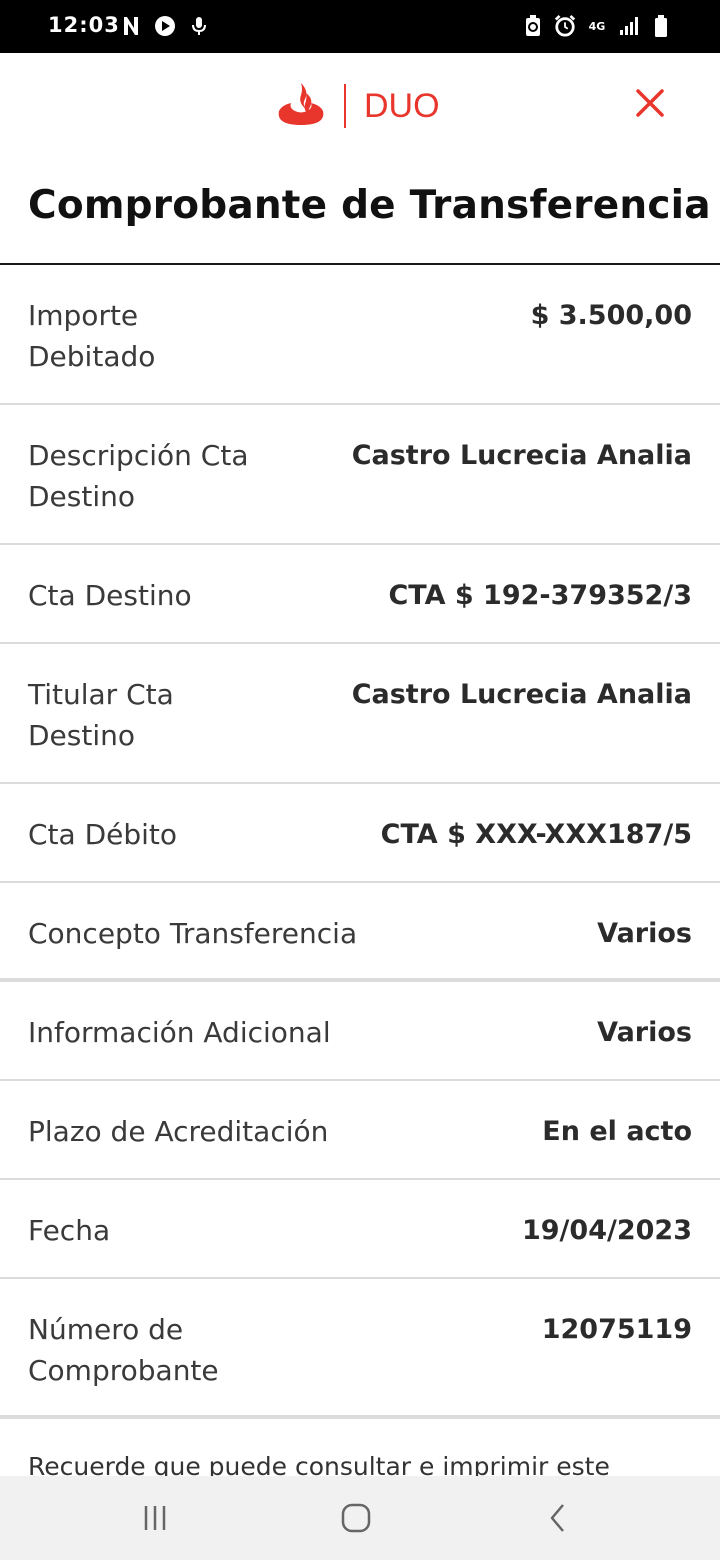 Image resolution: width=720 pixels, height=1560 pixels. What do you see at coordinates (402, 105) in the screenshot?
I see `brand-name: DUO` at bounding box center [402, 105].